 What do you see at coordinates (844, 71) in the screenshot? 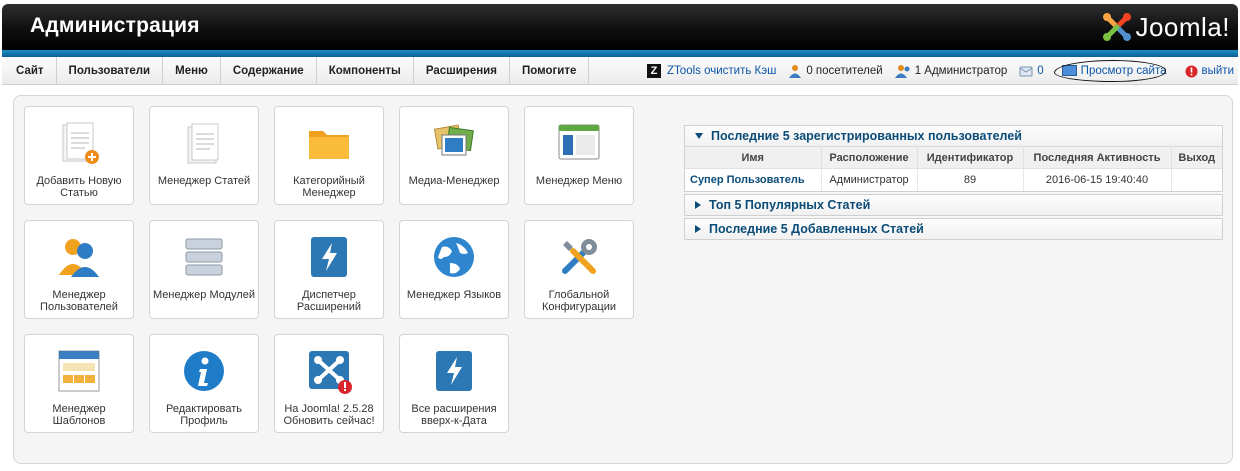
I see `visitors-label: 0 посетителей` at bounding box center [844, 71].